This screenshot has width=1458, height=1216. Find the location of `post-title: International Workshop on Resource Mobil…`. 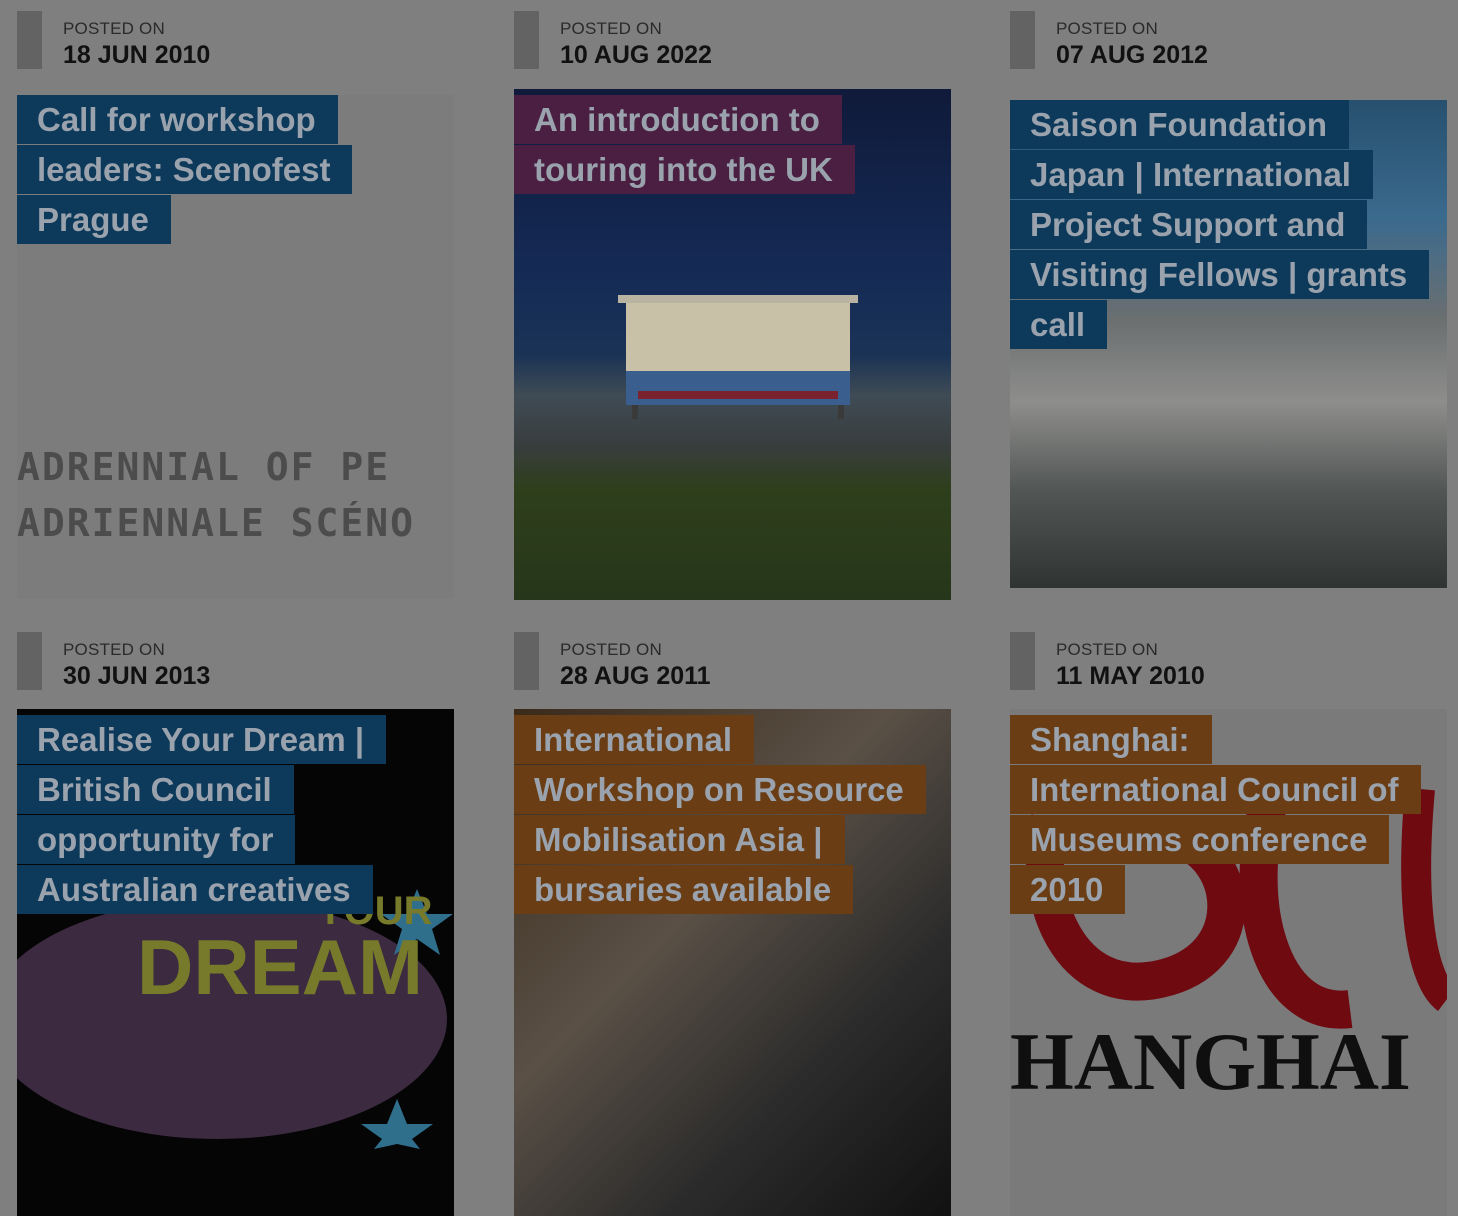

post-title: International Workshop on Resource Mobil… is located at coordinates (724, 815).